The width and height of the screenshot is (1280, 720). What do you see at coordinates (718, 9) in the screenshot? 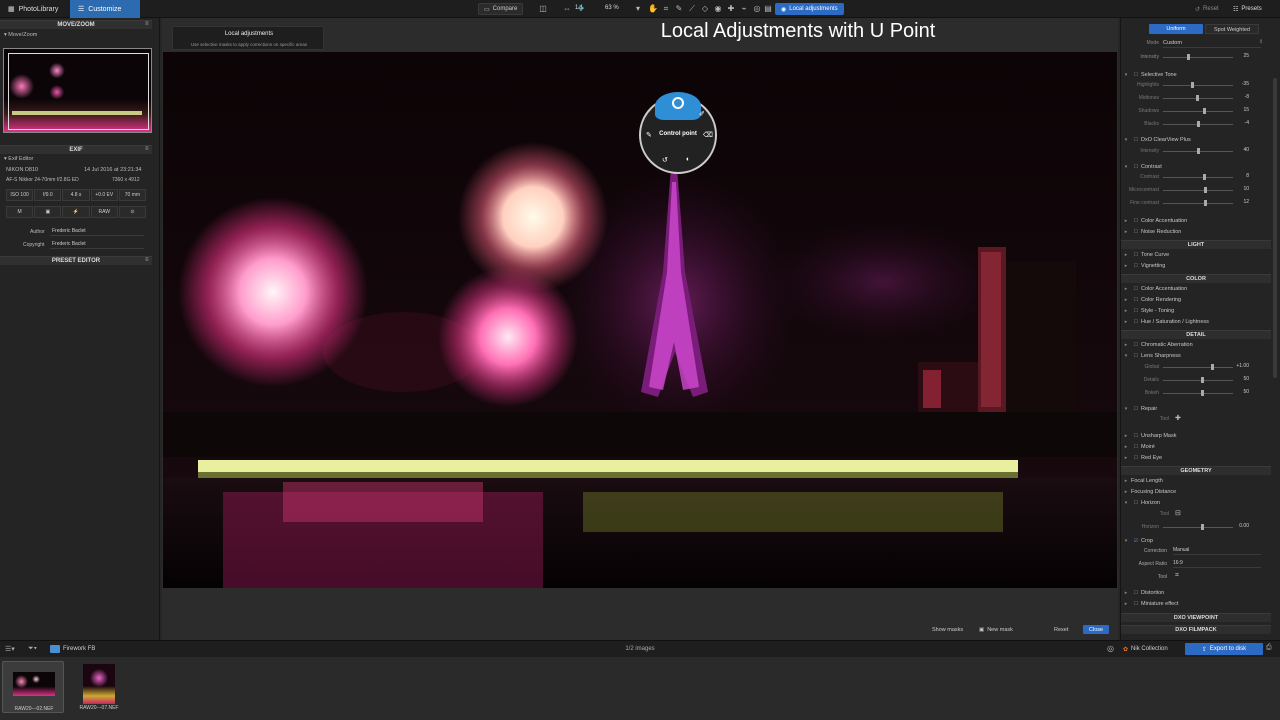
I see `redeye-icon: ◉` at bounding box center [718, 9].